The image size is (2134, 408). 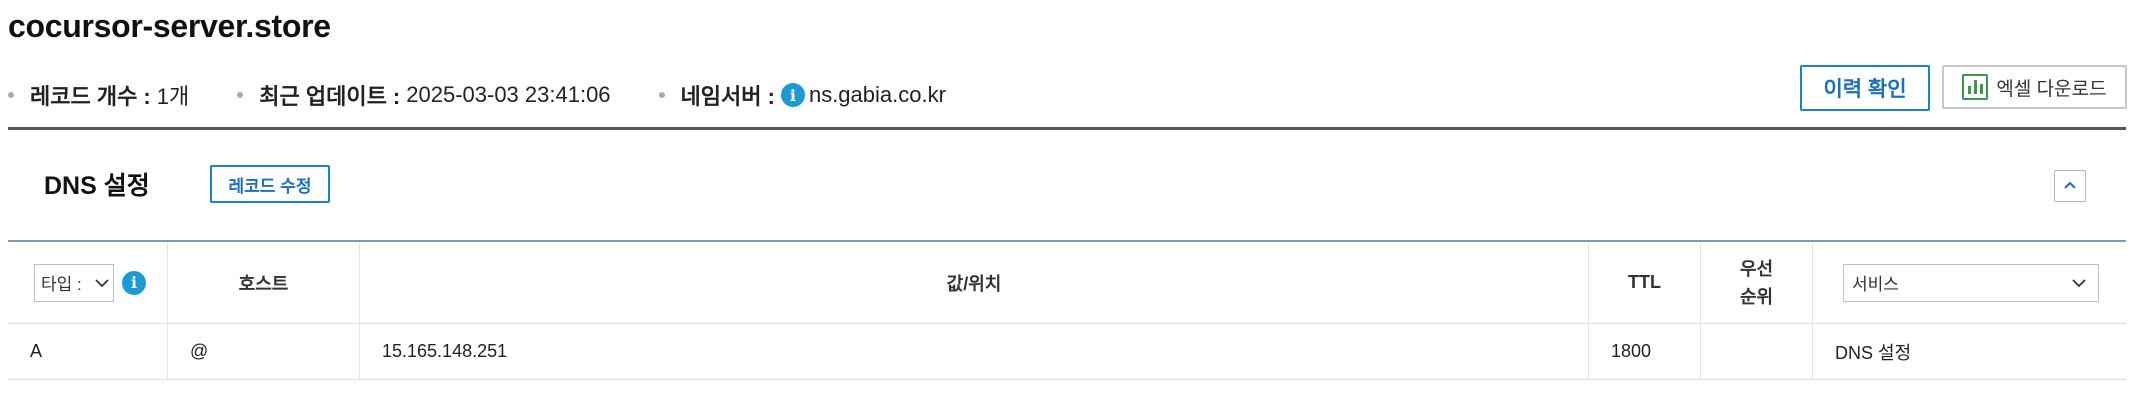 I want to click on last-update: 최근 업데이트 : 2025-03-03 23:41:06, so click(x=424, y=95).